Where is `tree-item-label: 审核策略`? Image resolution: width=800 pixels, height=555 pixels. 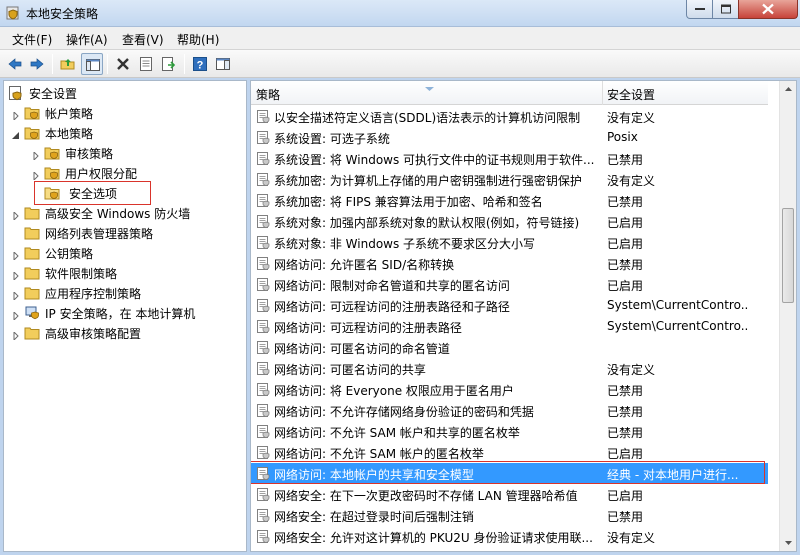 tree-item-label: 审核策略 is located at coordinates (89, 154).